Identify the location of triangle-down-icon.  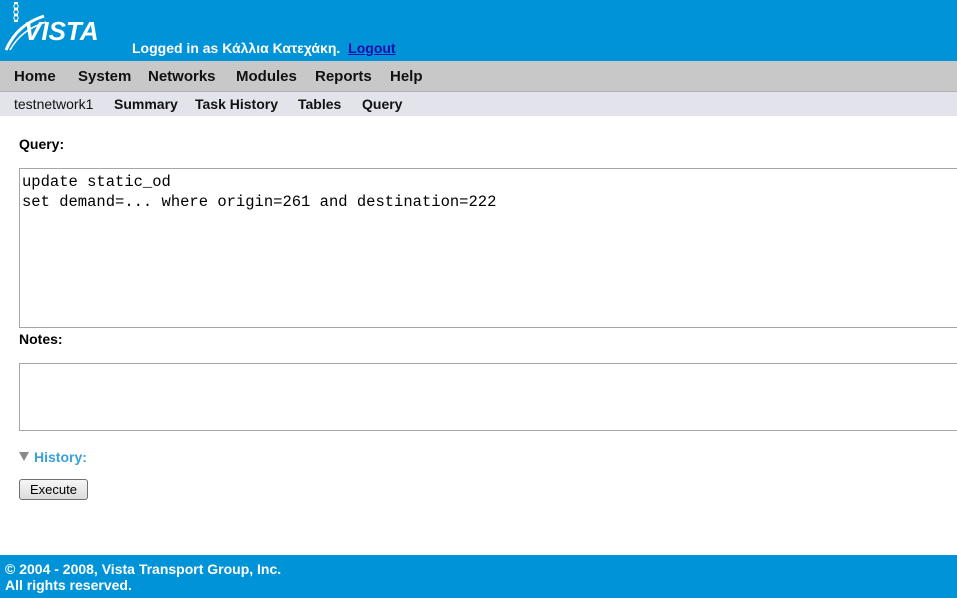
(24, 456).